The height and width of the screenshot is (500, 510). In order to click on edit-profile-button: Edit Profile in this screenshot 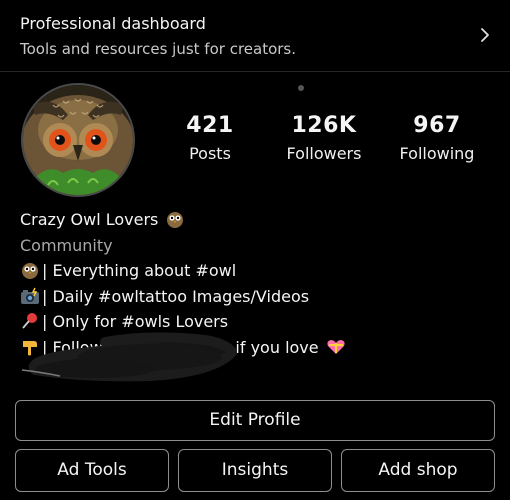, I will do `click(255, 420)`.